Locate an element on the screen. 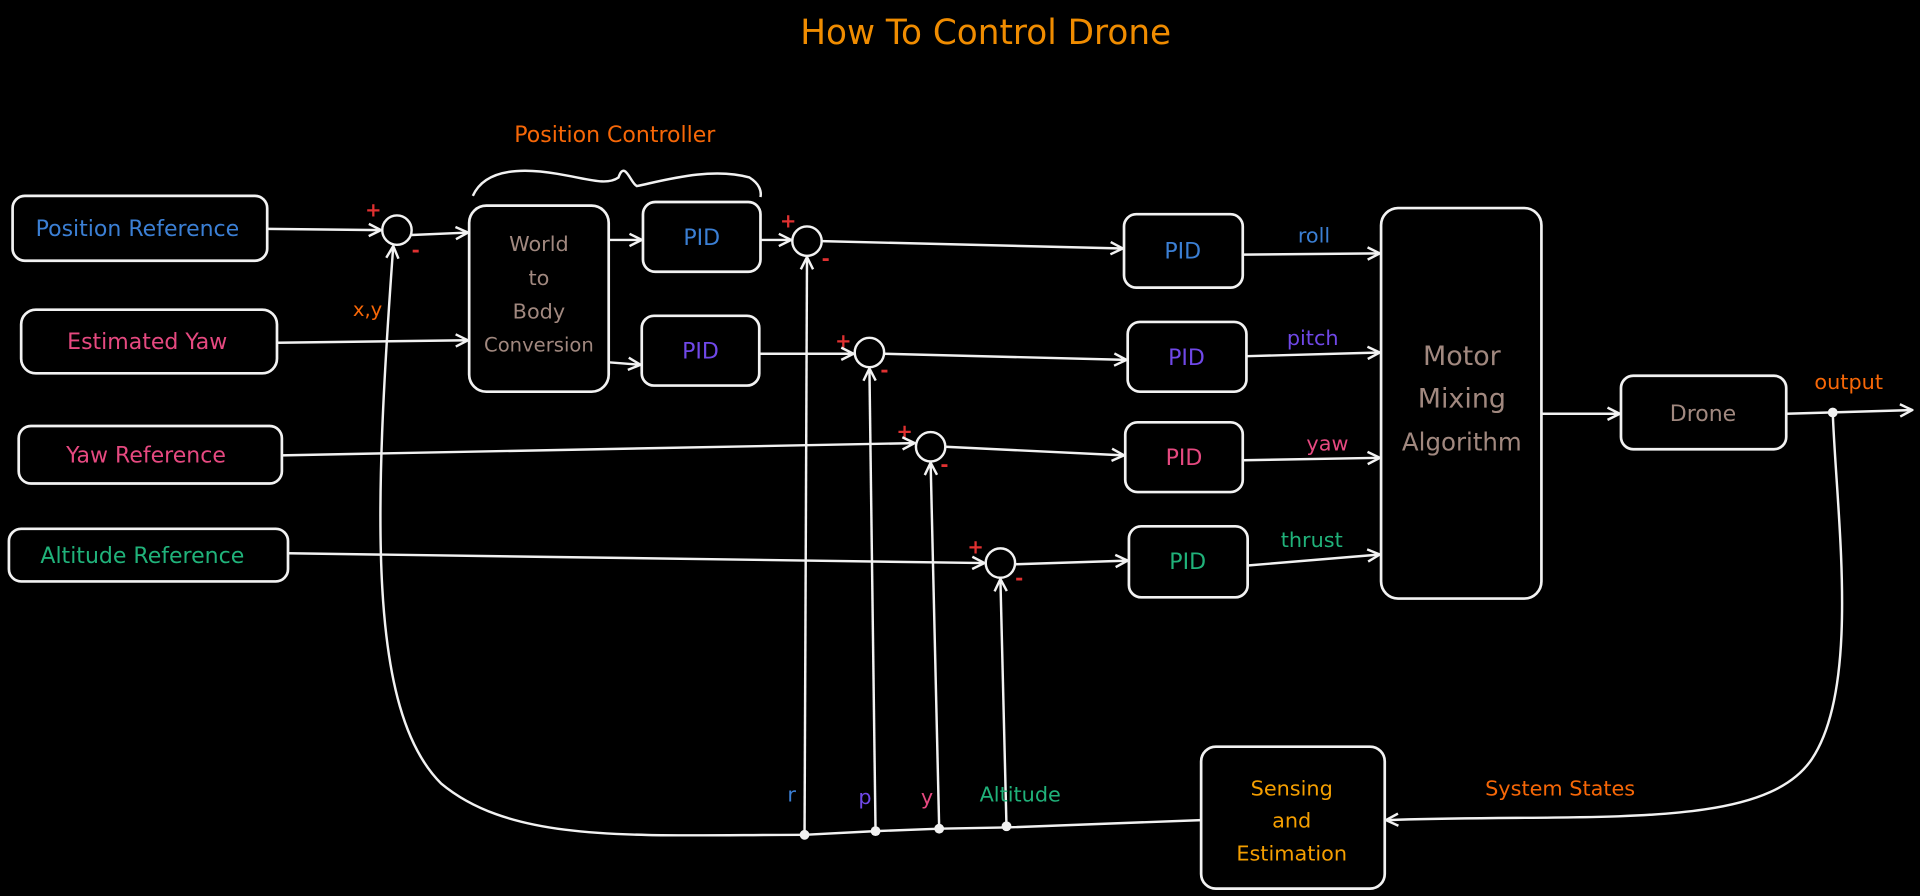 The image size is (1920, 896). world-to-body-block: World to Body Conversion is located at coordinates (539, 299).